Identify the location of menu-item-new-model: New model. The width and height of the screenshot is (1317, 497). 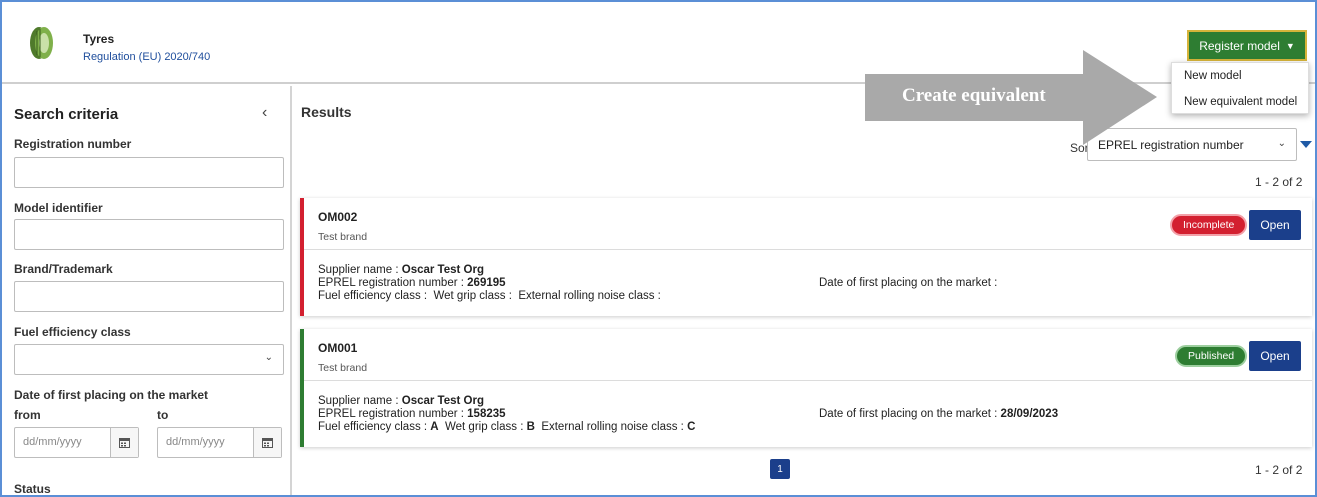
(1240, 76).